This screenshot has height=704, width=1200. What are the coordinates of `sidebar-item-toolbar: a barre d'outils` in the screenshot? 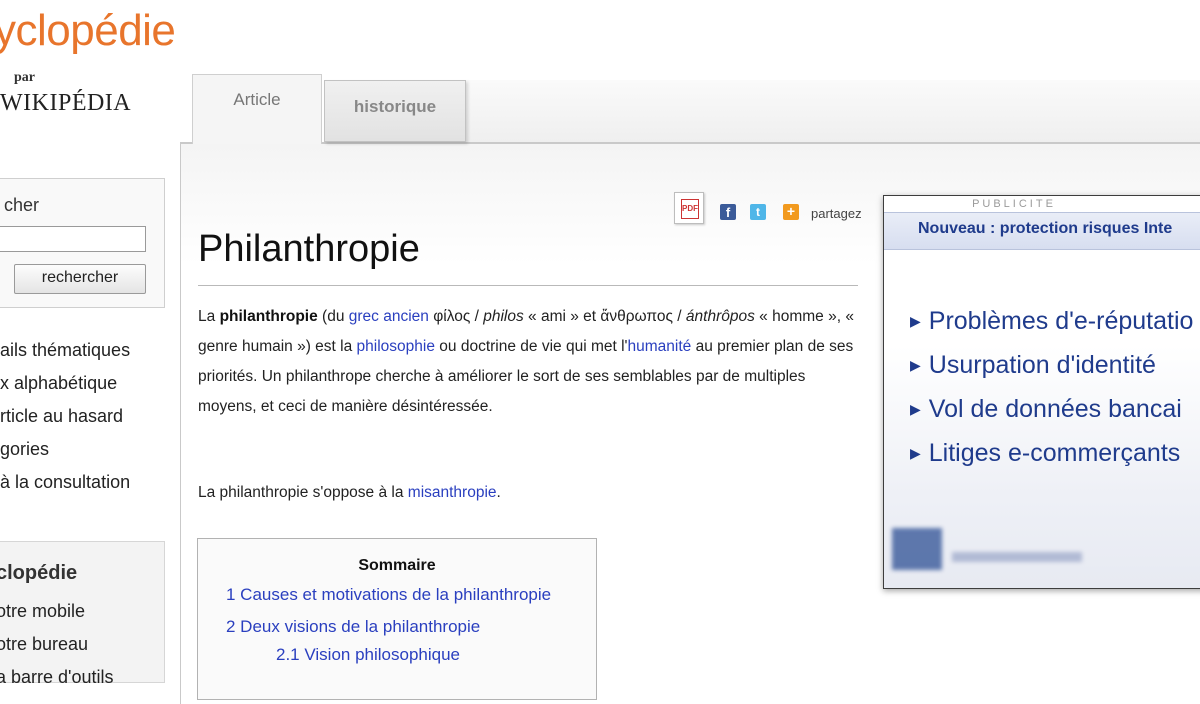 It's located at (57, 680).